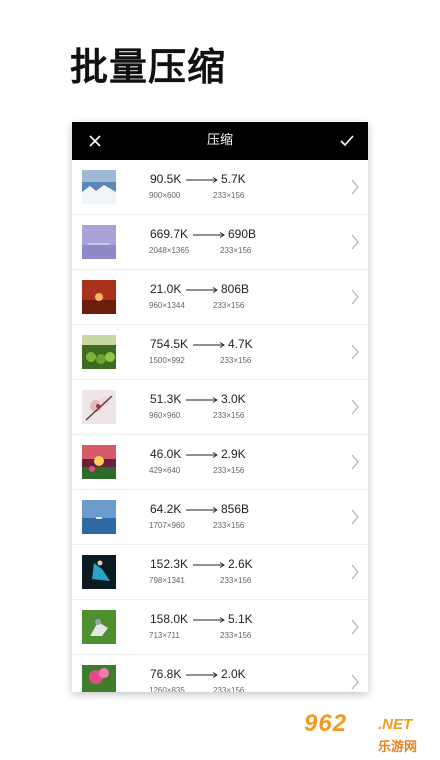  What do you see at coordinates (166, 509) in the screenshot?
I see `original-size: 64.2K` at bounding box center [166, 509].